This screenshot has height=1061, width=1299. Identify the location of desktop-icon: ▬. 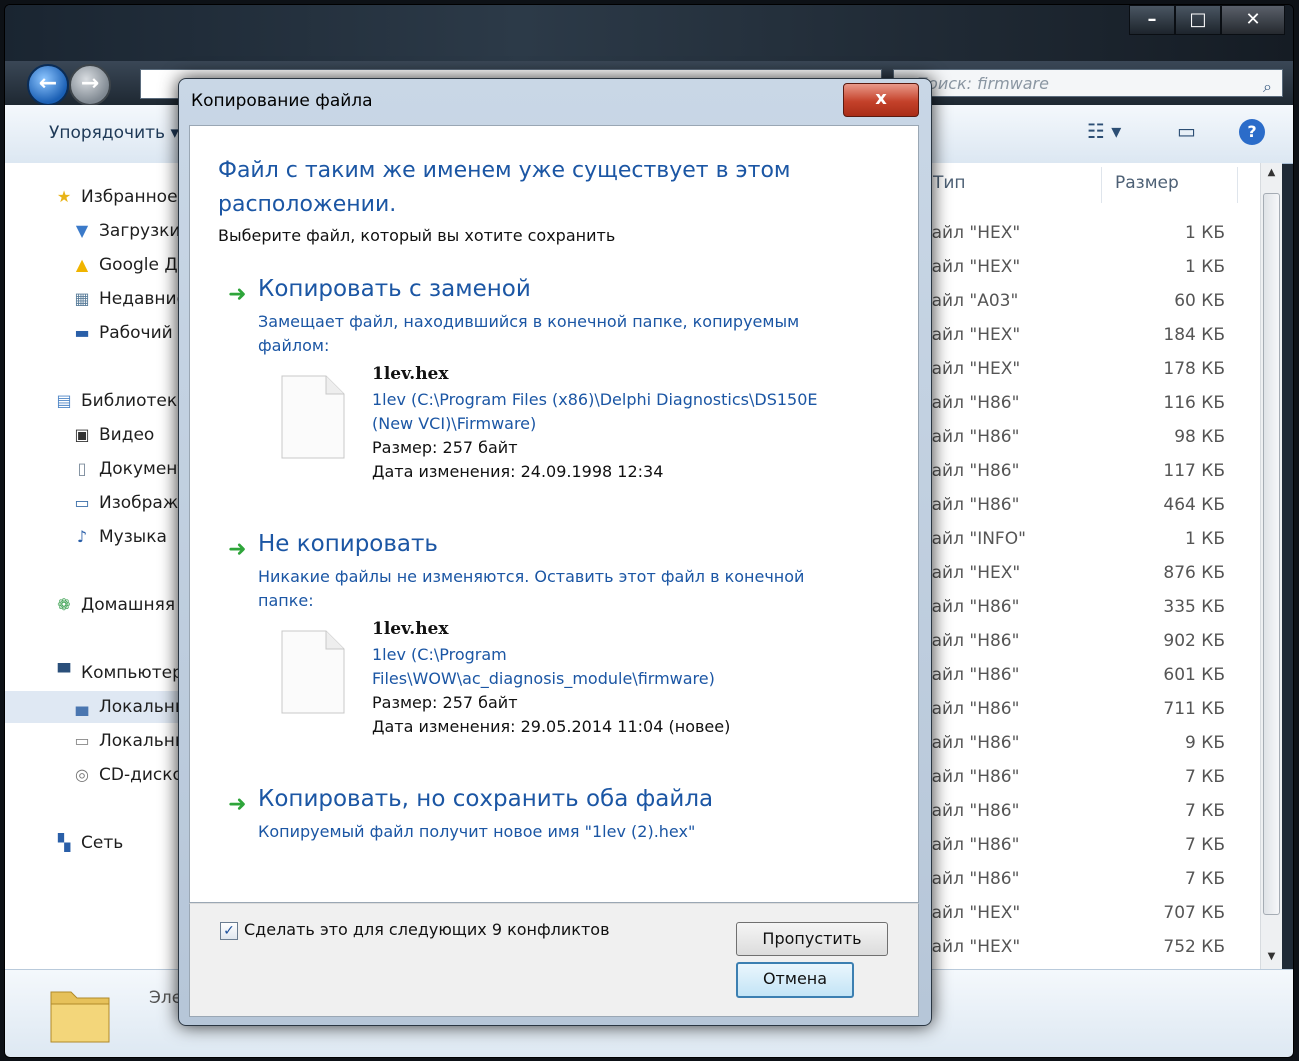
(82, 332).